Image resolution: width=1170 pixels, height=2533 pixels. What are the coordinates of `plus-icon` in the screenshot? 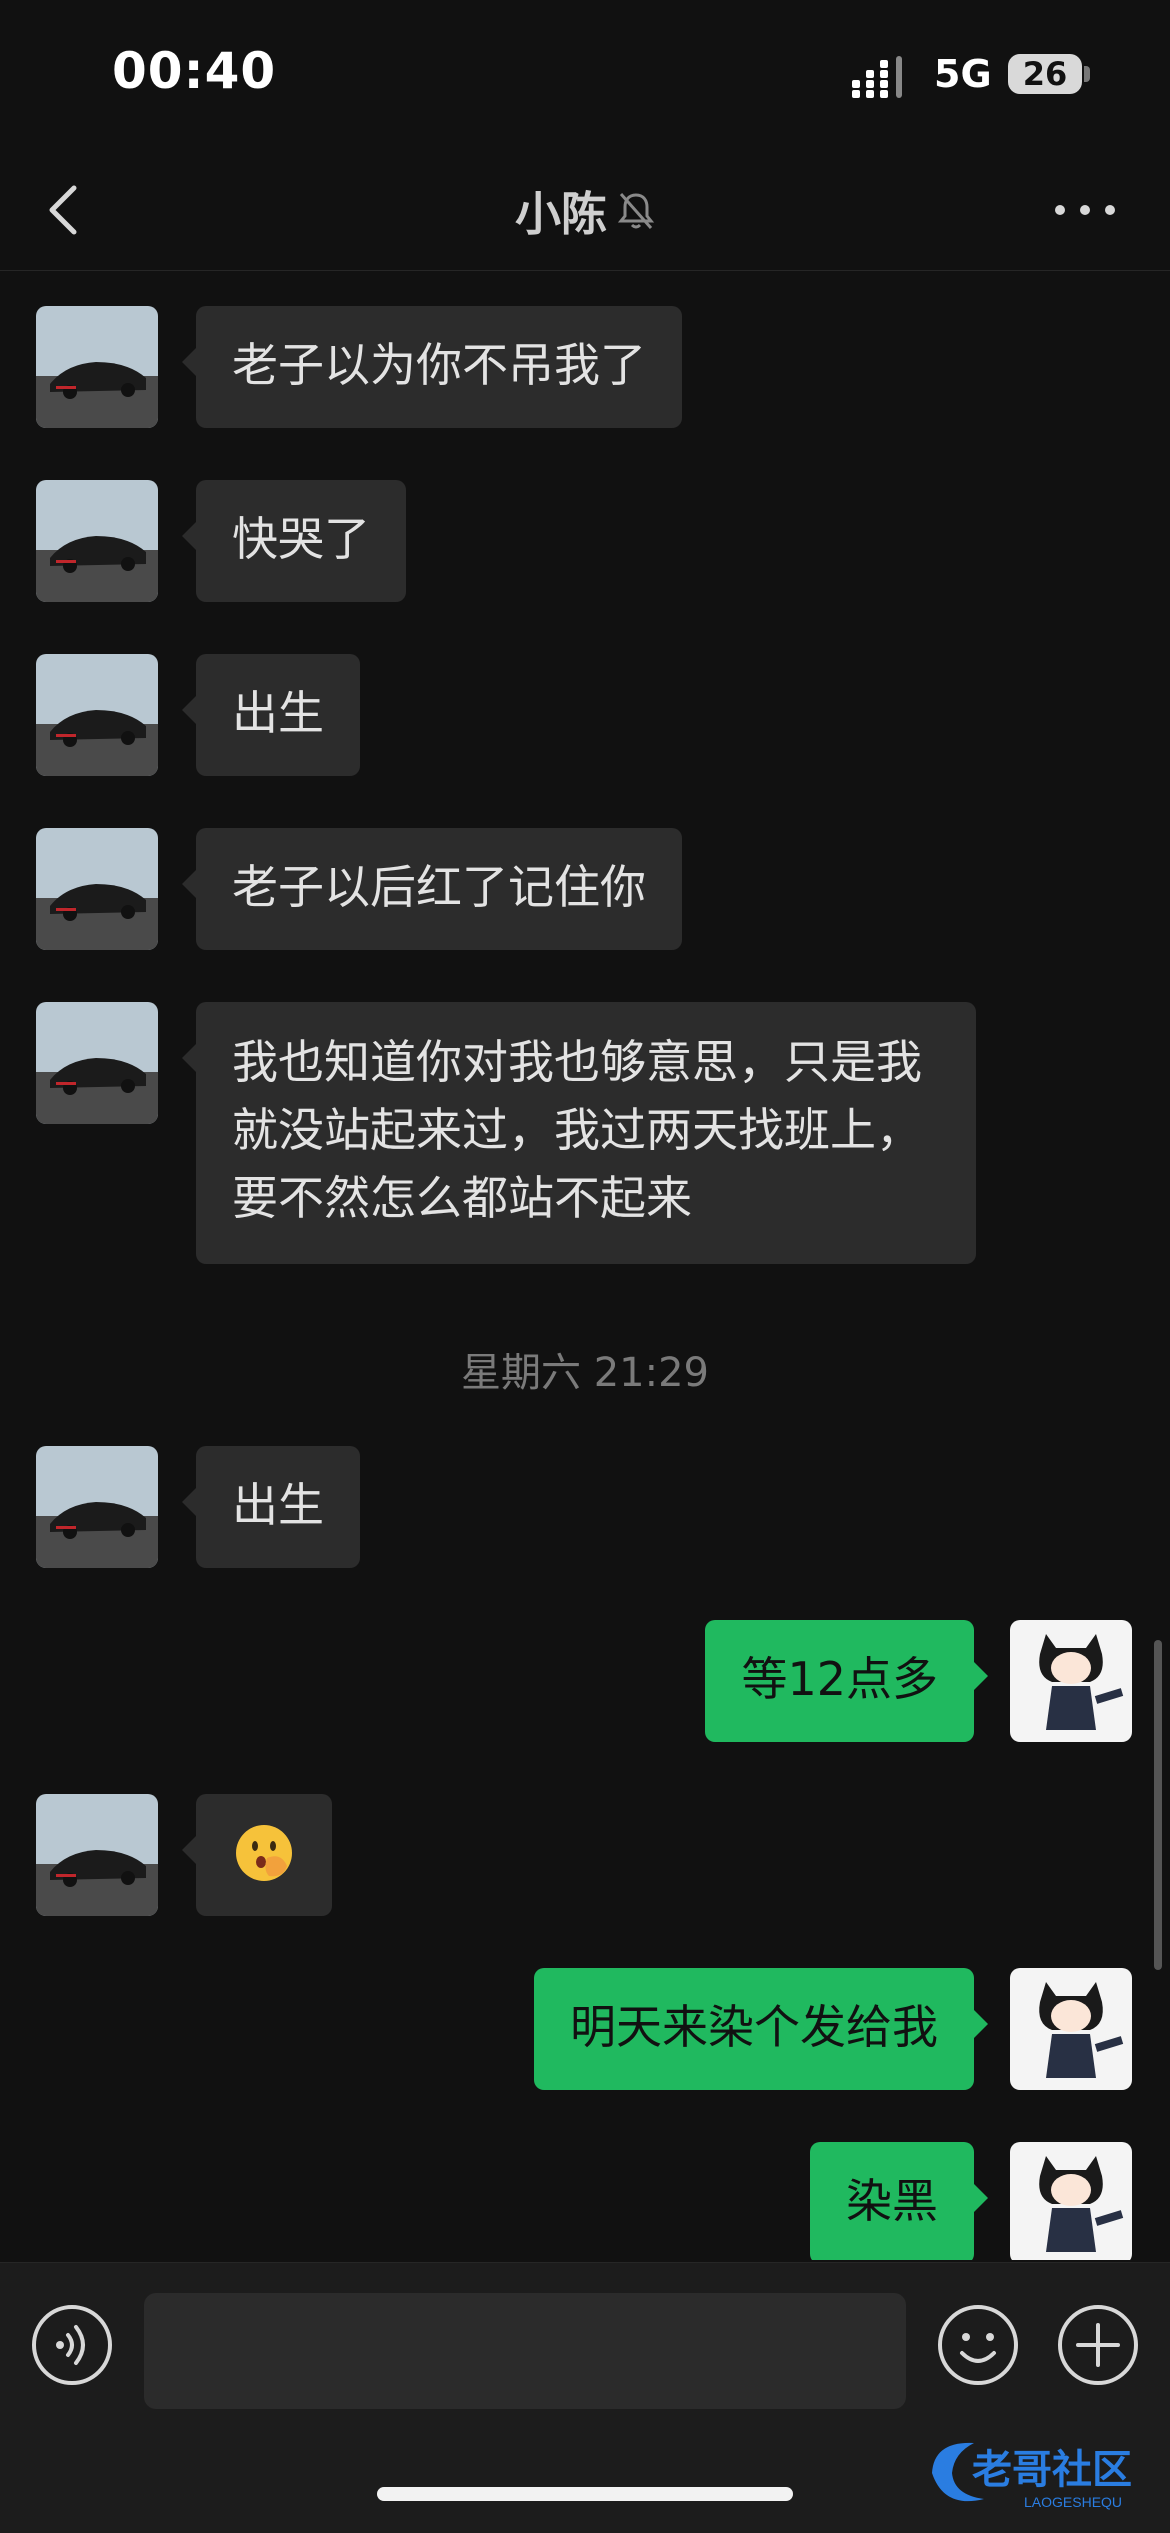 It's located at (1098, 2345).